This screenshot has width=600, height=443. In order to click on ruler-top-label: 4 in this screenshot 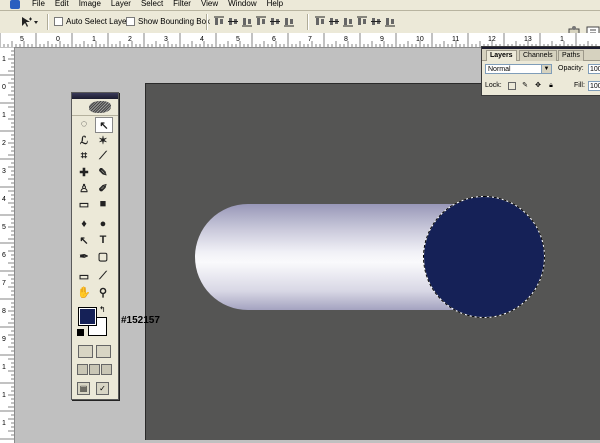, I will do `click(202, 39)`.